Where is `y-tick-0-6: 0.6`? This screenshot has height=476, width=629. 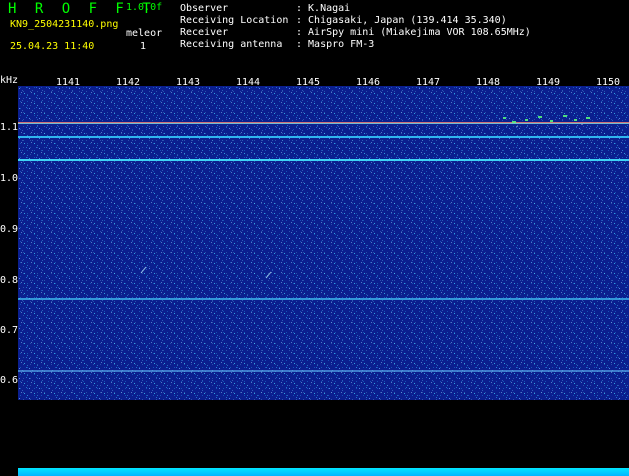 y-tick-0-6: 0.6 is located at coordinates (9, 380).